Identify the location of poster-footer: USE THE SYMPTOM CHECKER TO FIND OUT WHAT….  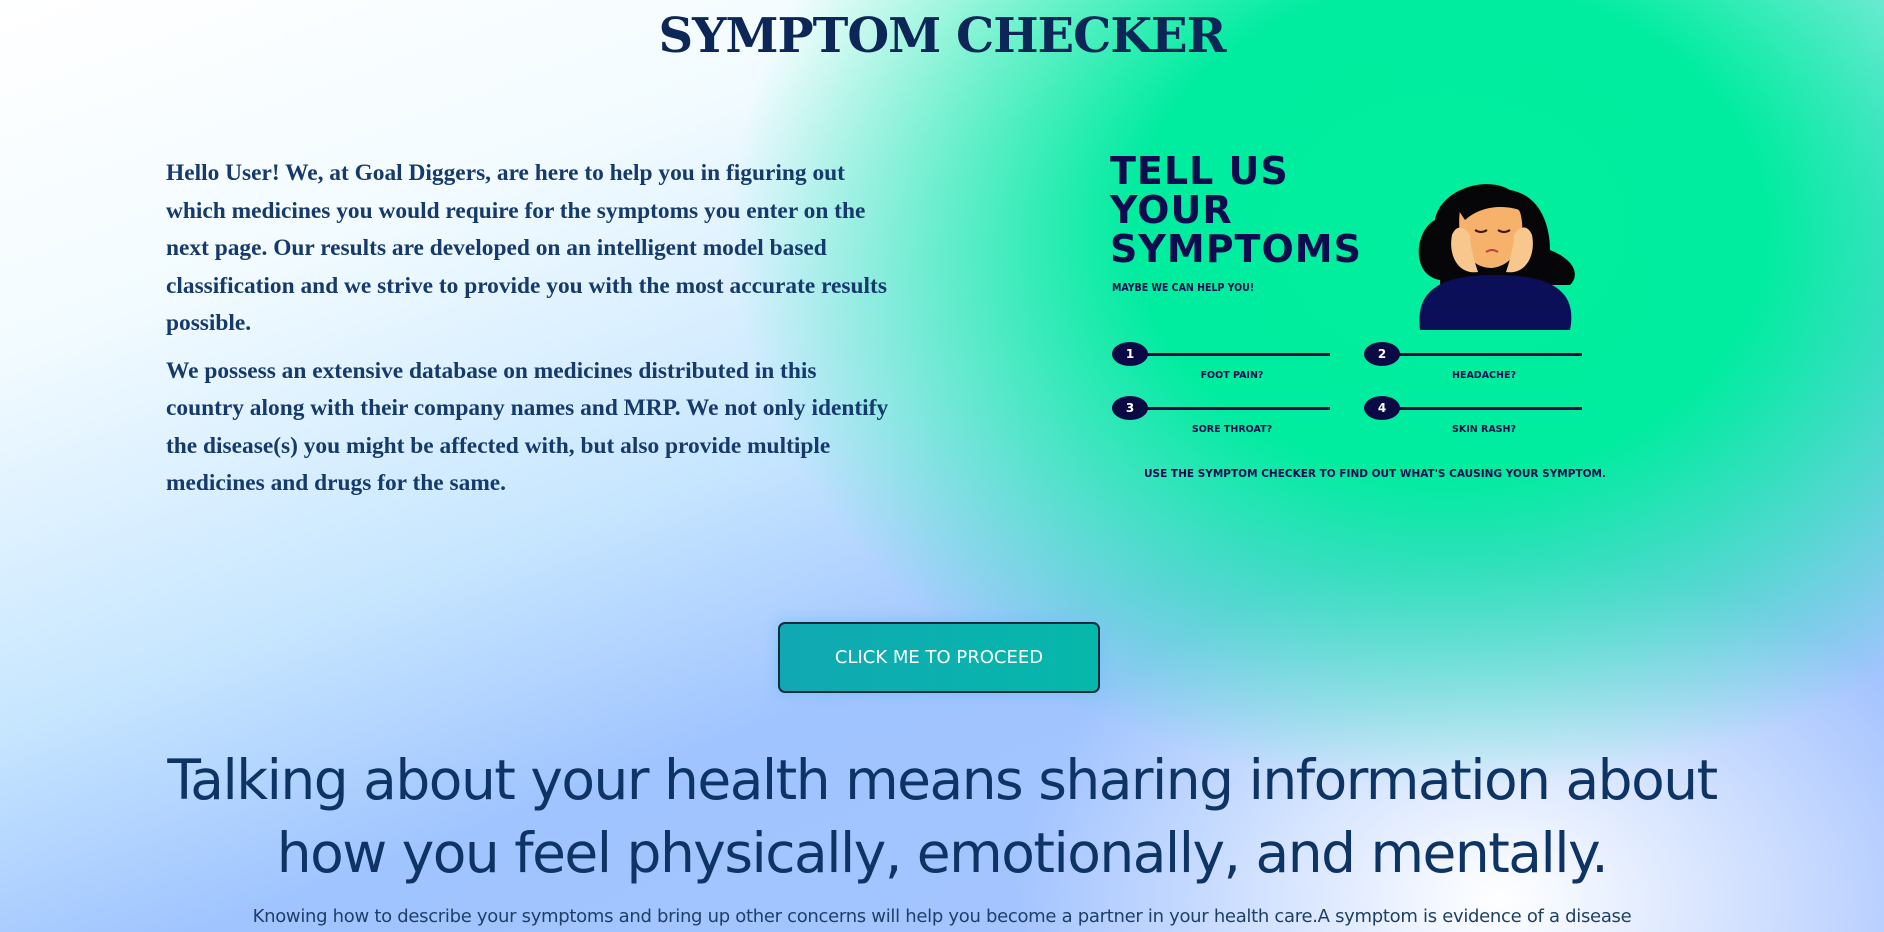
(1375, 474).